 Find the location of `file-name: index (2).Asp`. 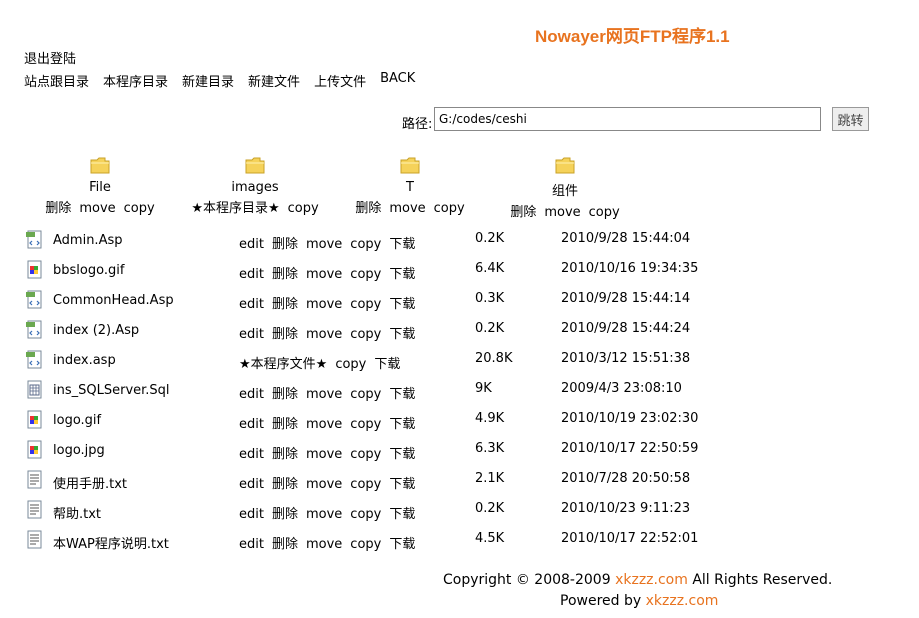

file-name: index (2).Asp is located at coordinates (96, 330).